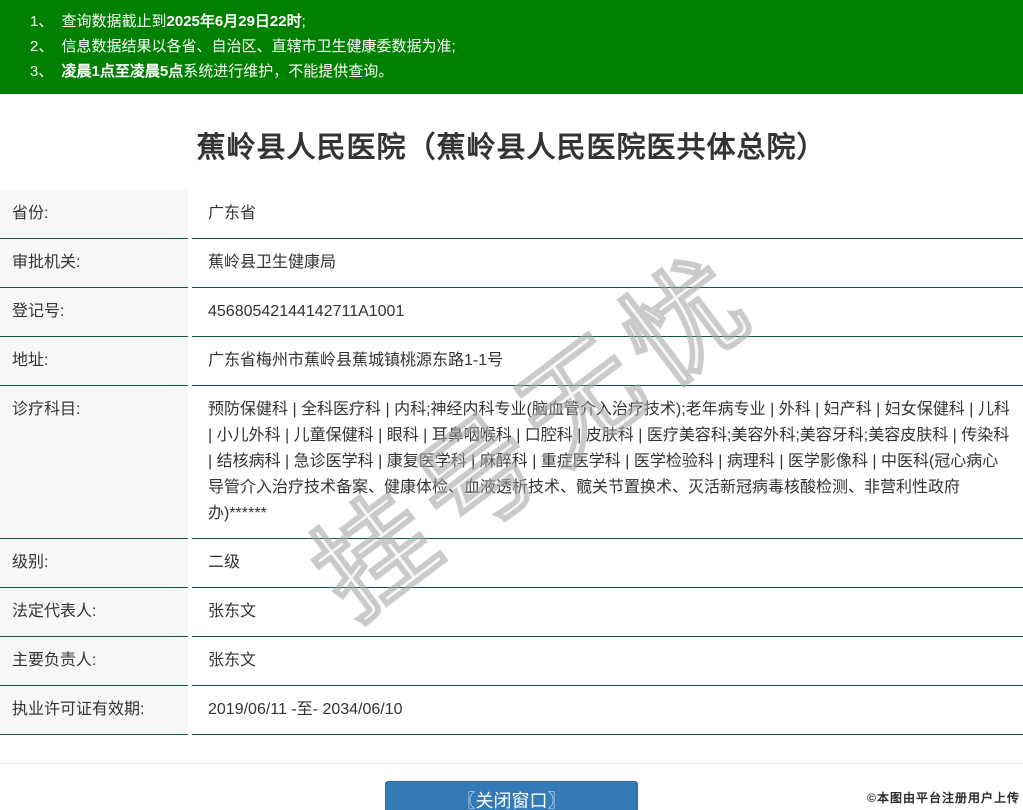  I want to click on field-label: 法定代表人:, so click(94, 612).